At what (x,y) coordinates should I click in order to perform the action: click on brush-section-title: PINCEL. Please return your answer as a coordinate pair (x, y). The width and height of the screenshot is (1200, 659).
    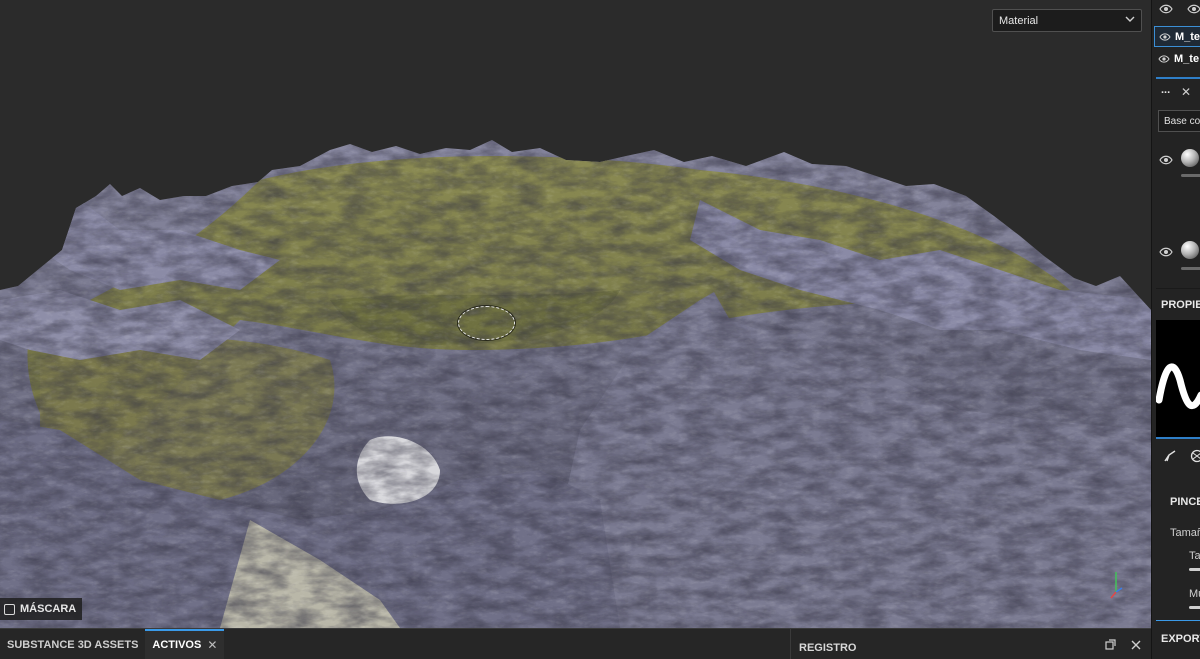
    Looking at the image, I should click on (1185, 502).